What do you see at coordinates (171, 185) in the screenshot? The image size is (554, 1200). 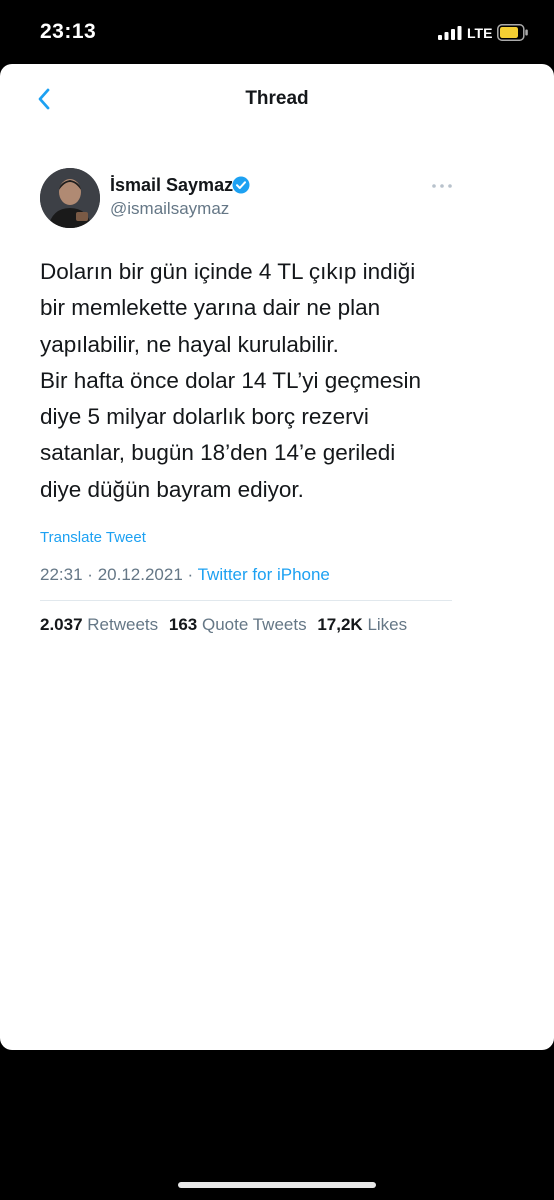 I see `author-name: İsmail Saymaz` at bounding box center [171, 185].